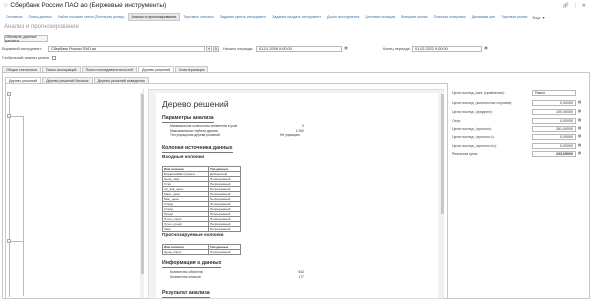  I want to click on report-title: Дерево решений, so click(195, 104).